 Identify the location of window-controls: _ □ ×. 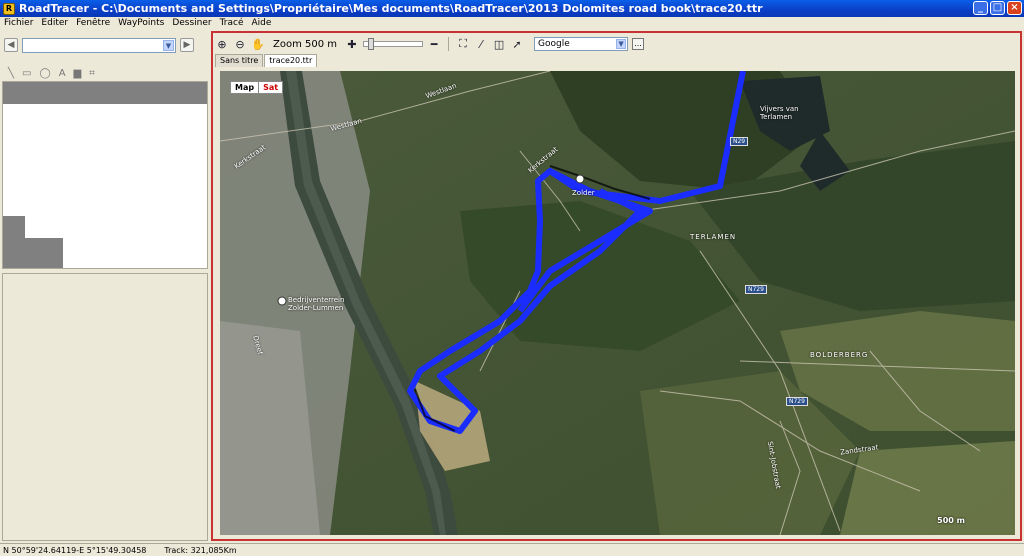
(997, 8).